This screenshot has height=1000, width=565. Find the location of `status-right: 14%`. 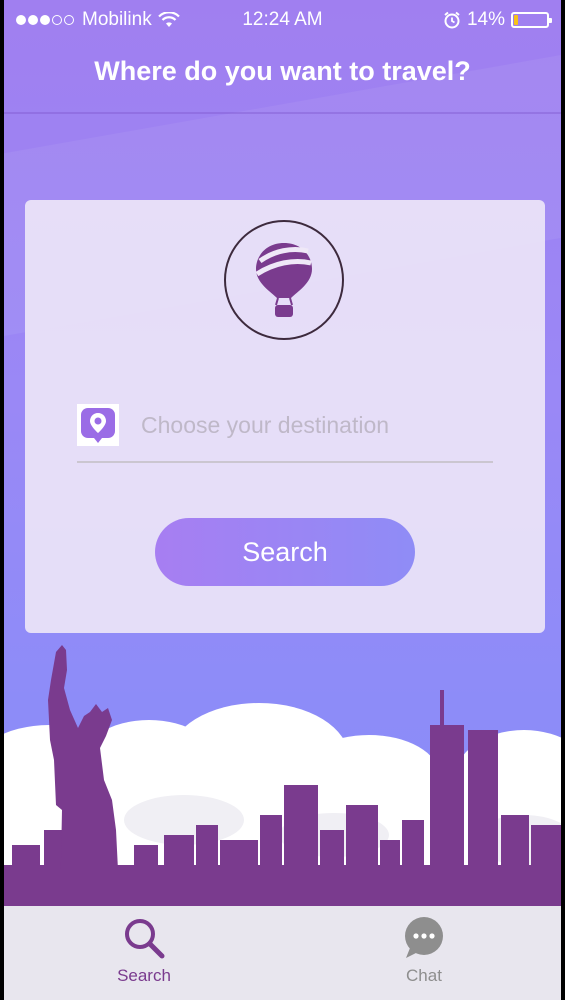

status-right: 14% is located at coordinates (497, 20).